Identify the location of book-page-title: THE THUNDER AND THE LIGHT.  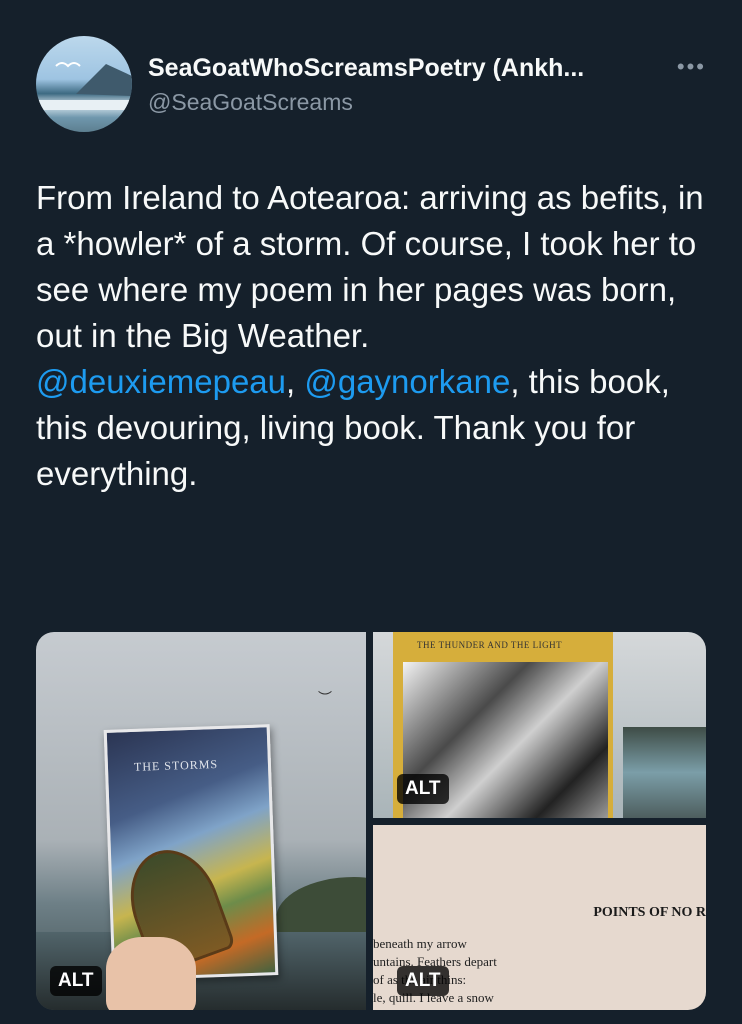
(490, 645).